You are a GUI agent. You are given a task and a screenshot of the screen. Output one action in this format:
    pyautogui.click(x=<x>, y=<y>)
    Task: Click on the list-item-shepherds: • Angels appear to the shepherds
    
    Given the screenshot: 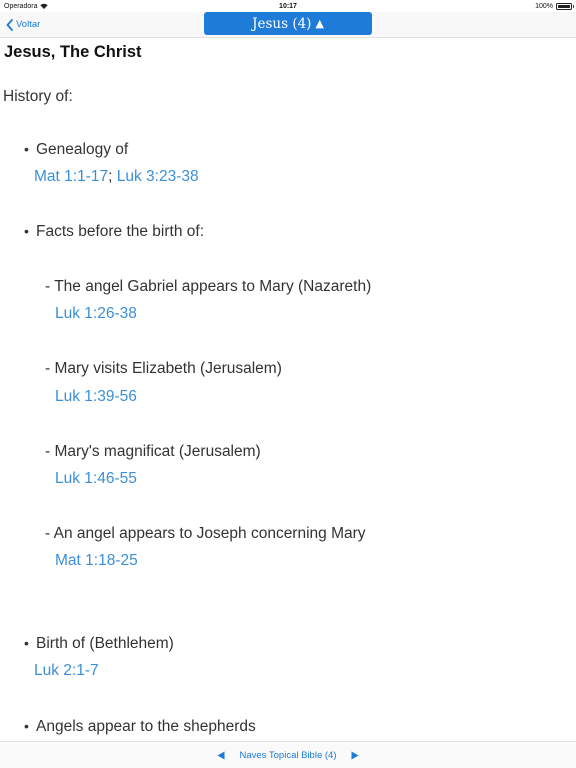 What is the action you would take?
    pyautogui.click(x=140, y=727)
    